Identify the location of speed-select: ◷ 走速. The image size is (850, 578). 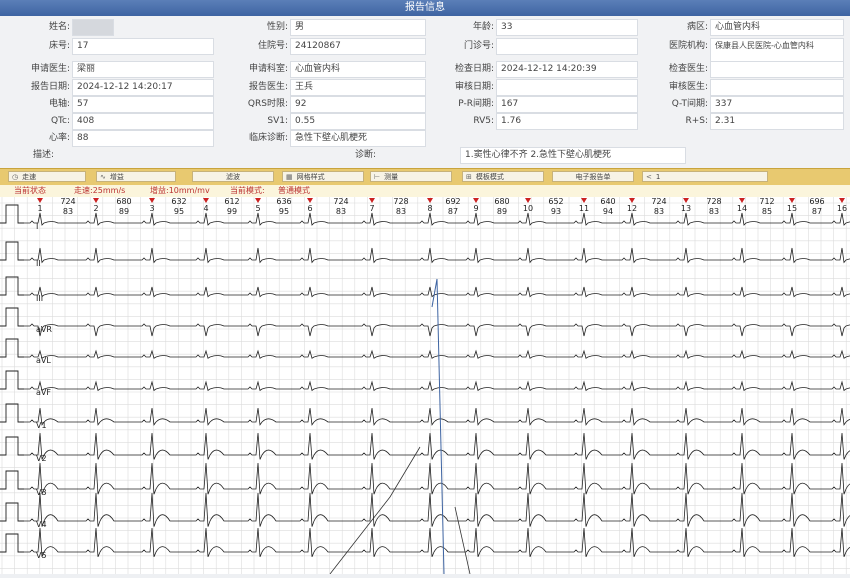
(47, 176).